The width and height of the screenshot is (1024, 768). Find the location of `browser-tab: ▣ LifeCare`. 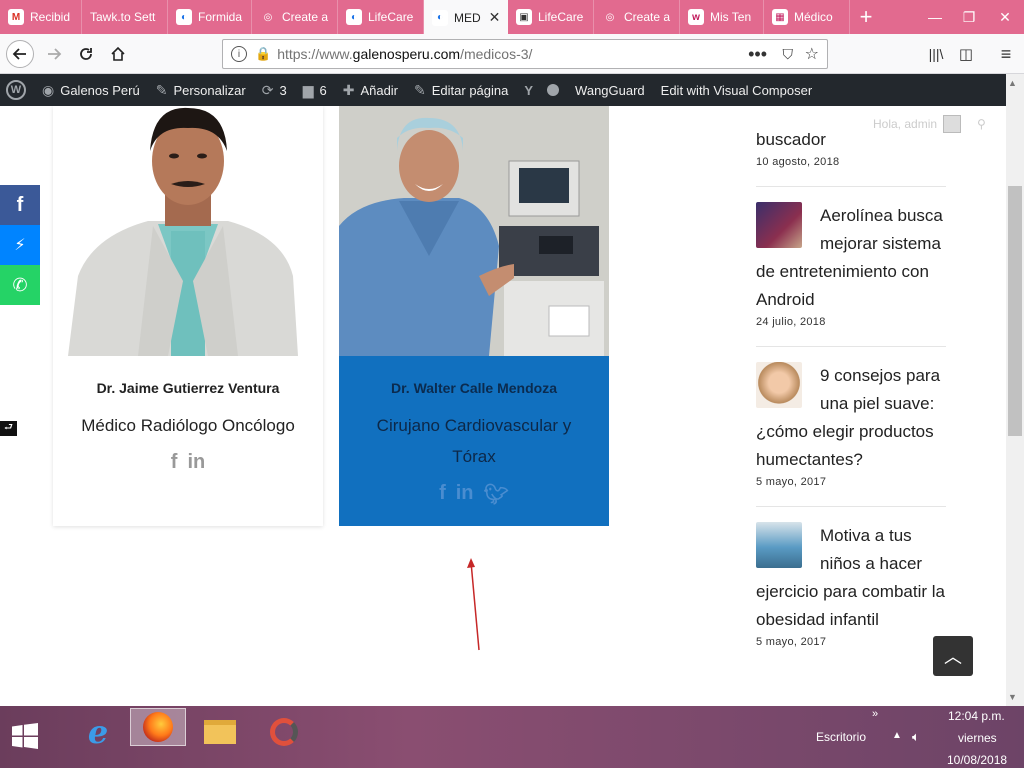

browser-tab: ▣ LifeCare is located at coordinates (551, 17).